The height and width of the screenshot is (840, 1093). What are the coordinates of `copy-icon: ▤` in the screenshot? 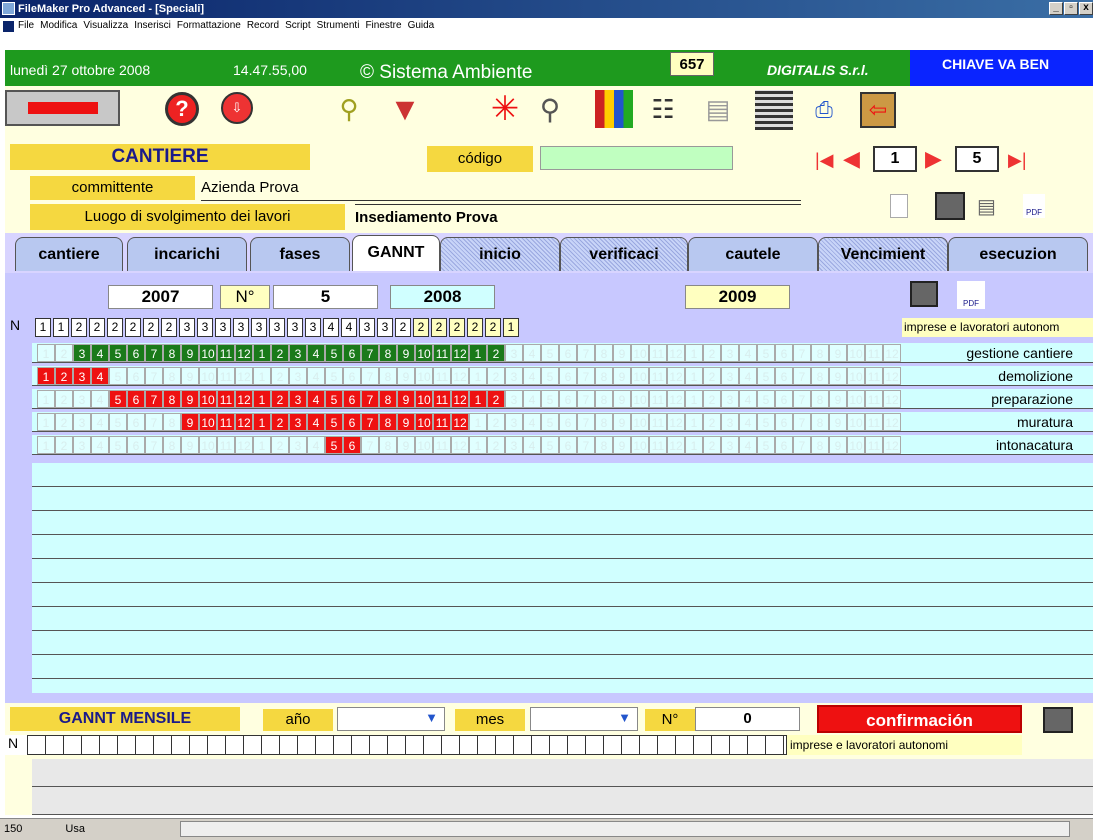 It's located at (988, 206).